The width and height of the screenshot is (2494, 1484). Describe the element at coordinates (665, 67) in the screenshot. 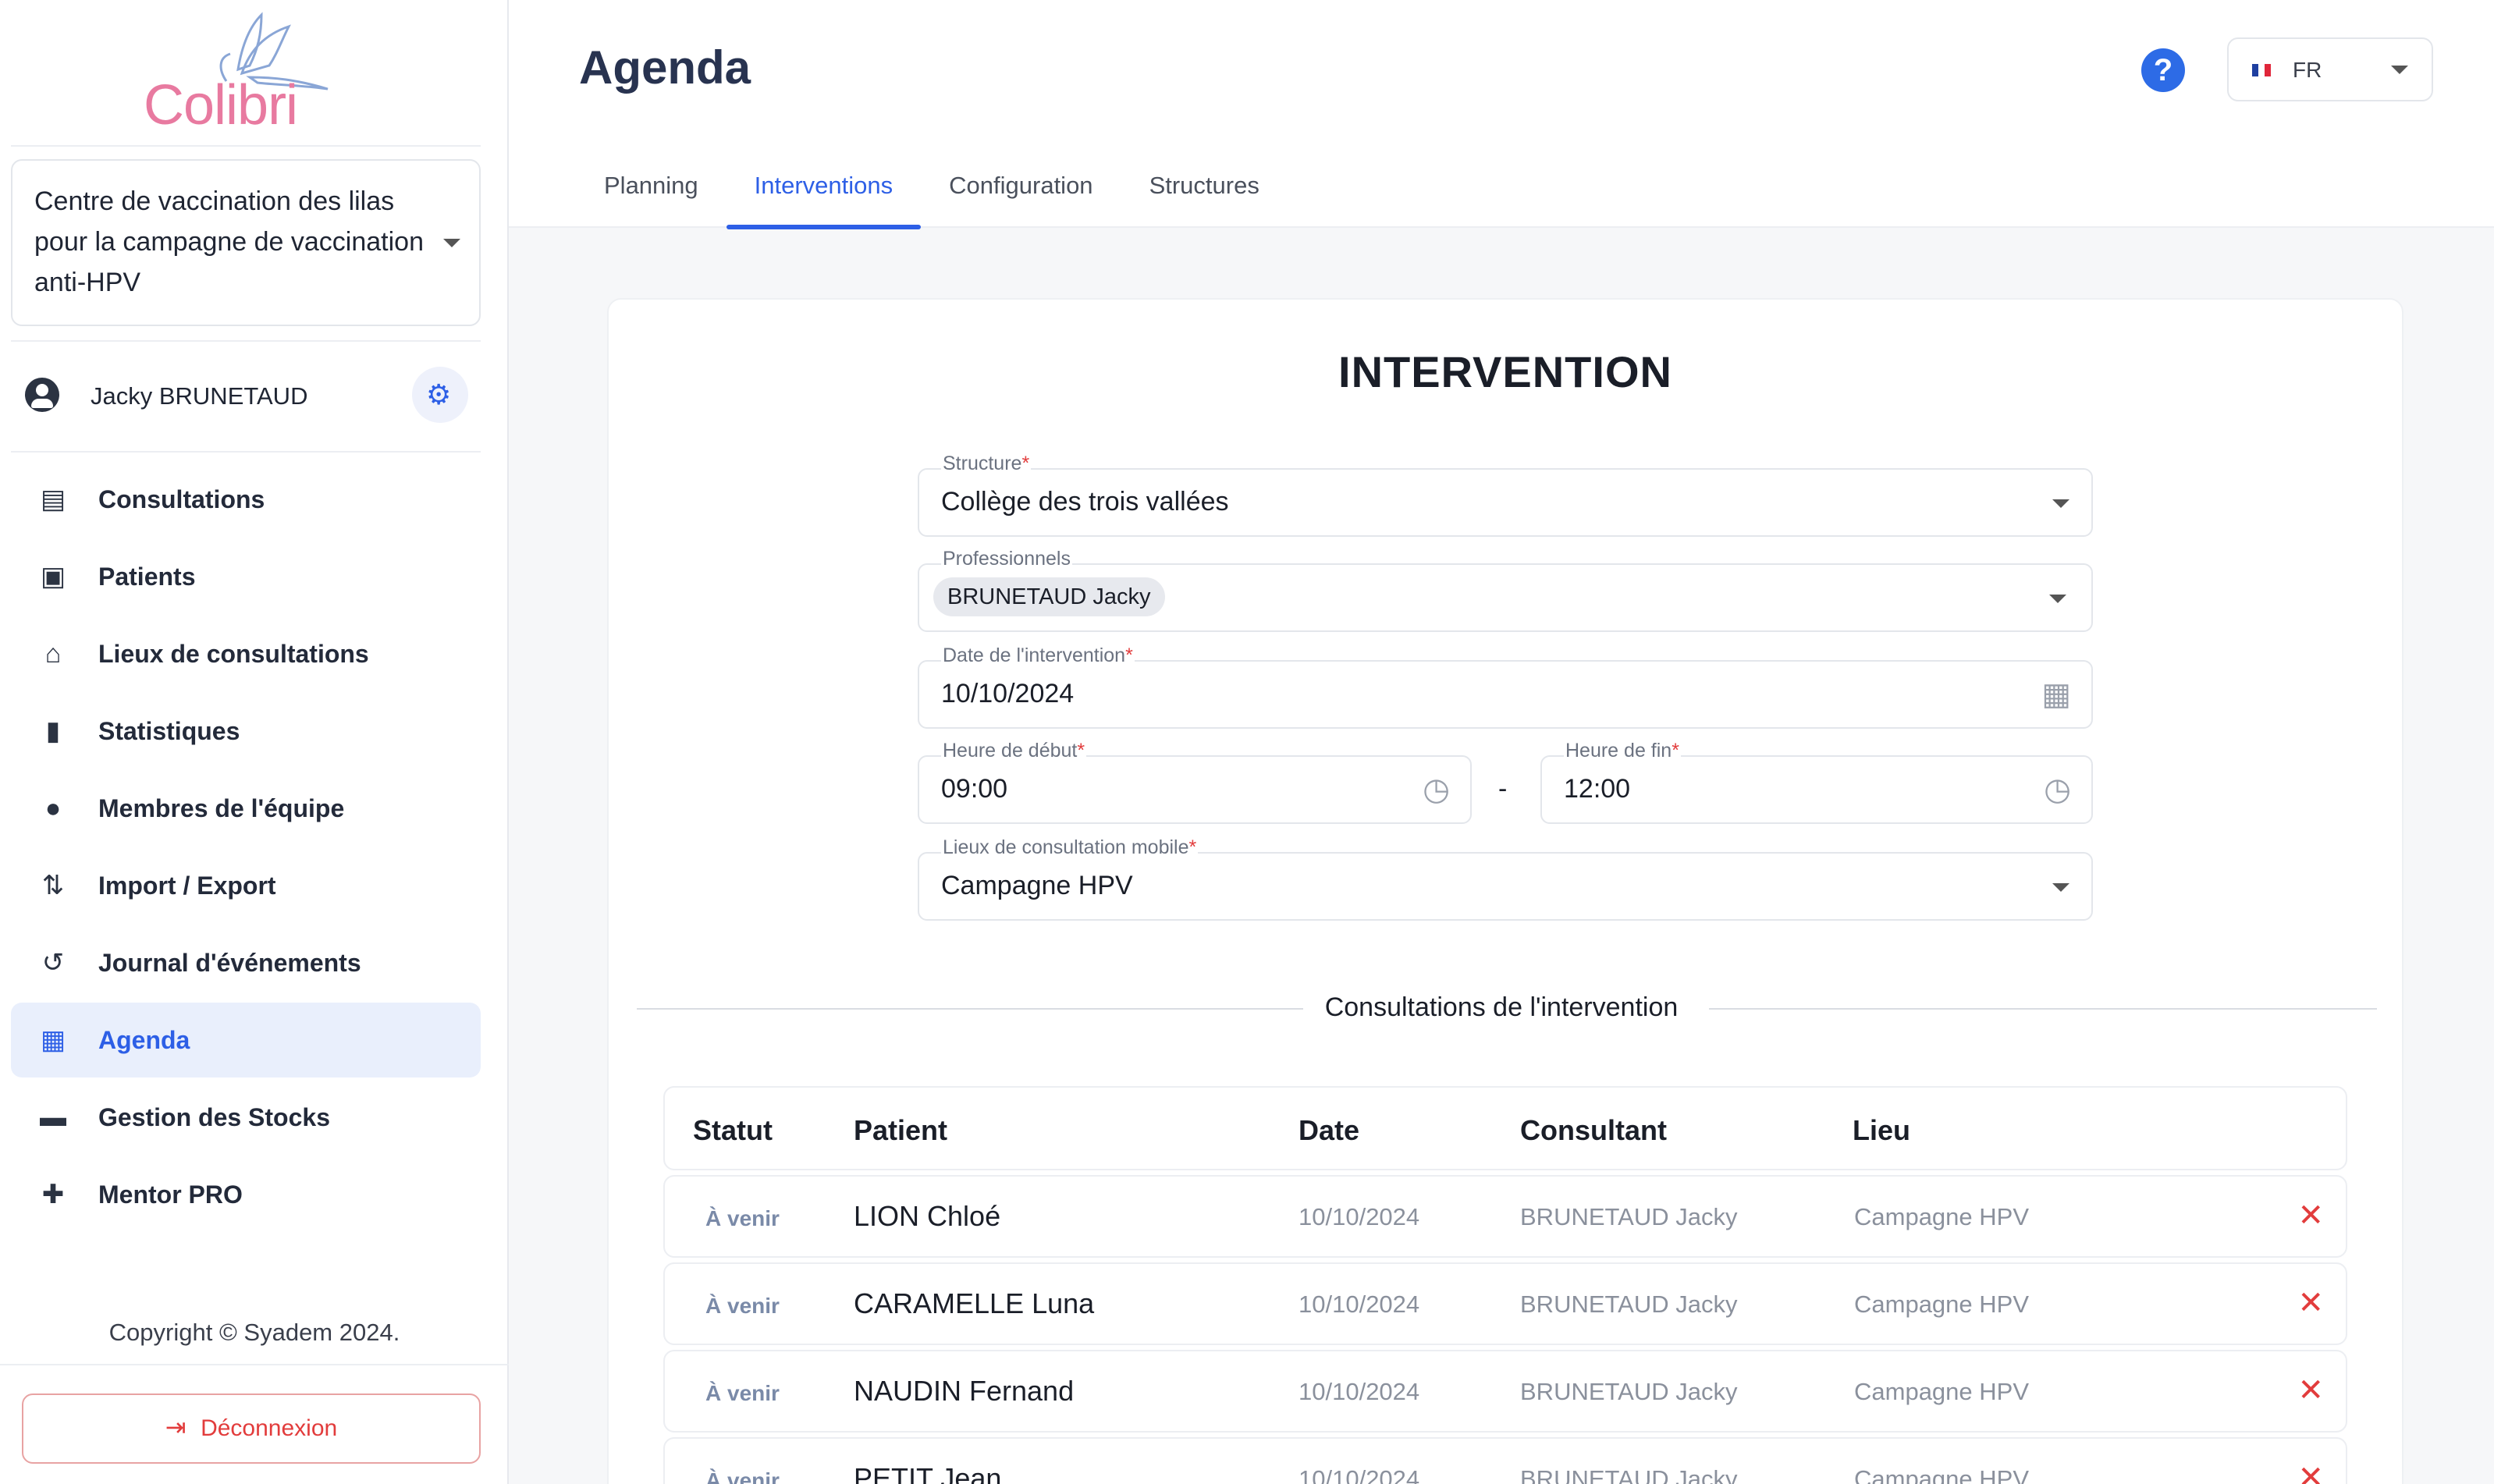

I see `page-title: Agenda` at that location.